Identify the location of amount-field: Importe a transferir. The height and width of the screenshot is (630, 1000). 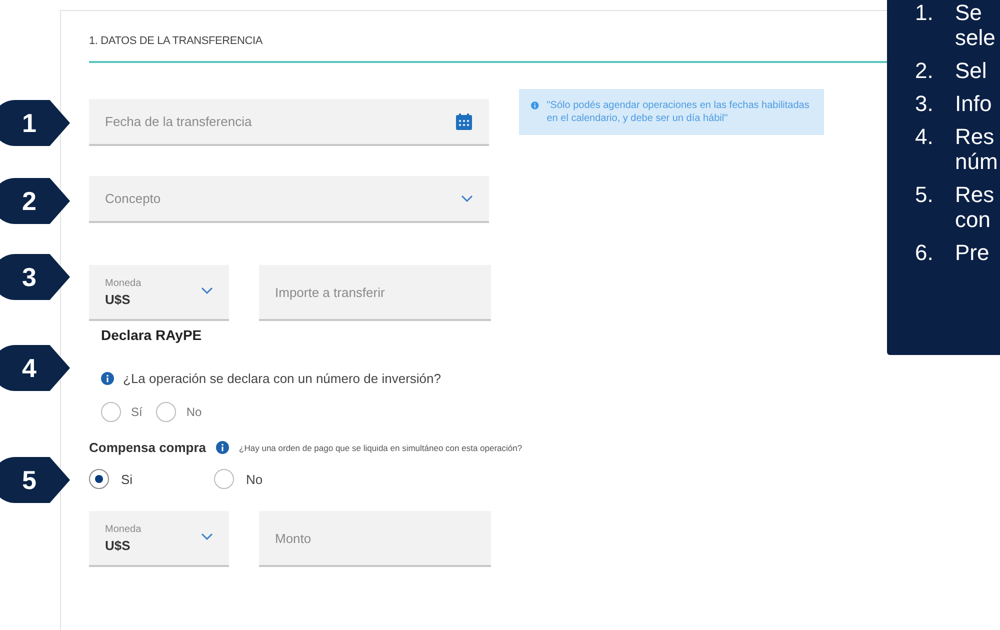
(375, 293).